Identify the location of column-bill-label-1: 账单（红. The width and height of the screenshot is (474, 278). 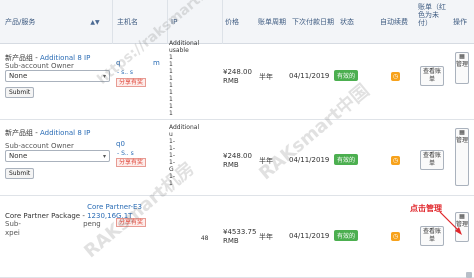
(432, 7).